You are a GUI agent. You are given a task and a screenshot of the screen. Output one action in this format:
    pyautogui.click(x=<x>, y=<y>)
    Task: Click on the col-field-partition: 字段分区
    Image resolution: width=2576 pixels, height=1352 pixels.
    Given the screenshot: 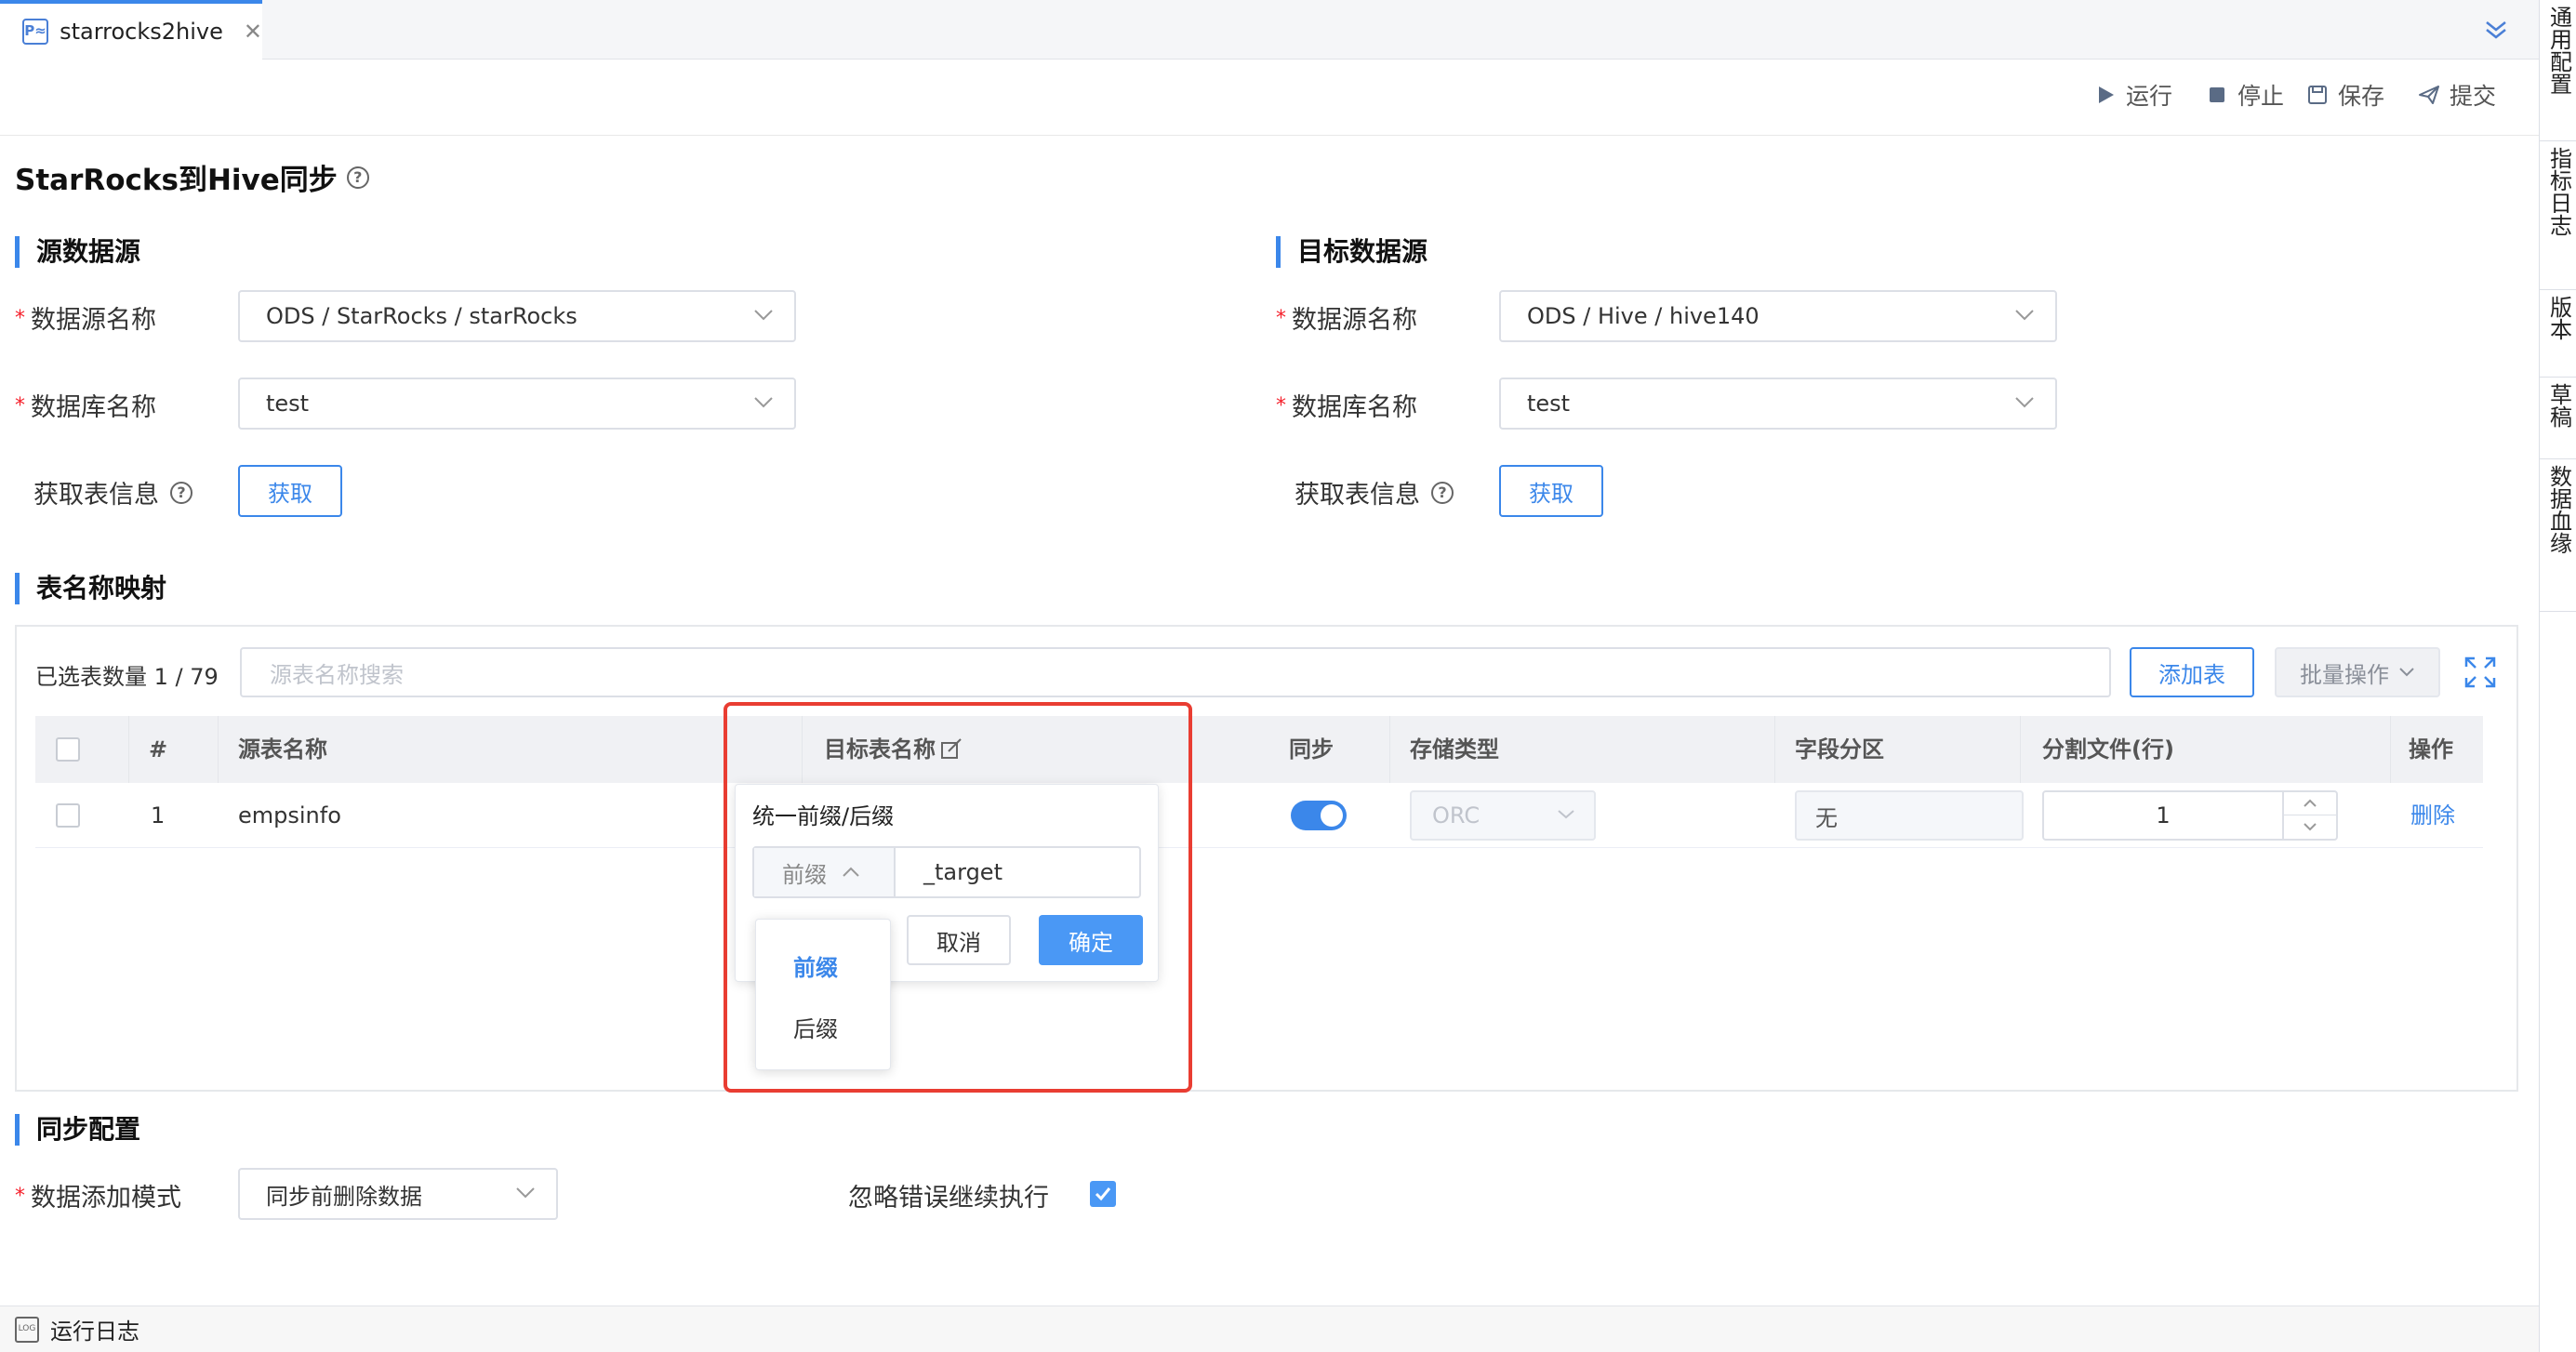 What is the action you would take?
    pyautogui.click(x=1839, y=749)
    